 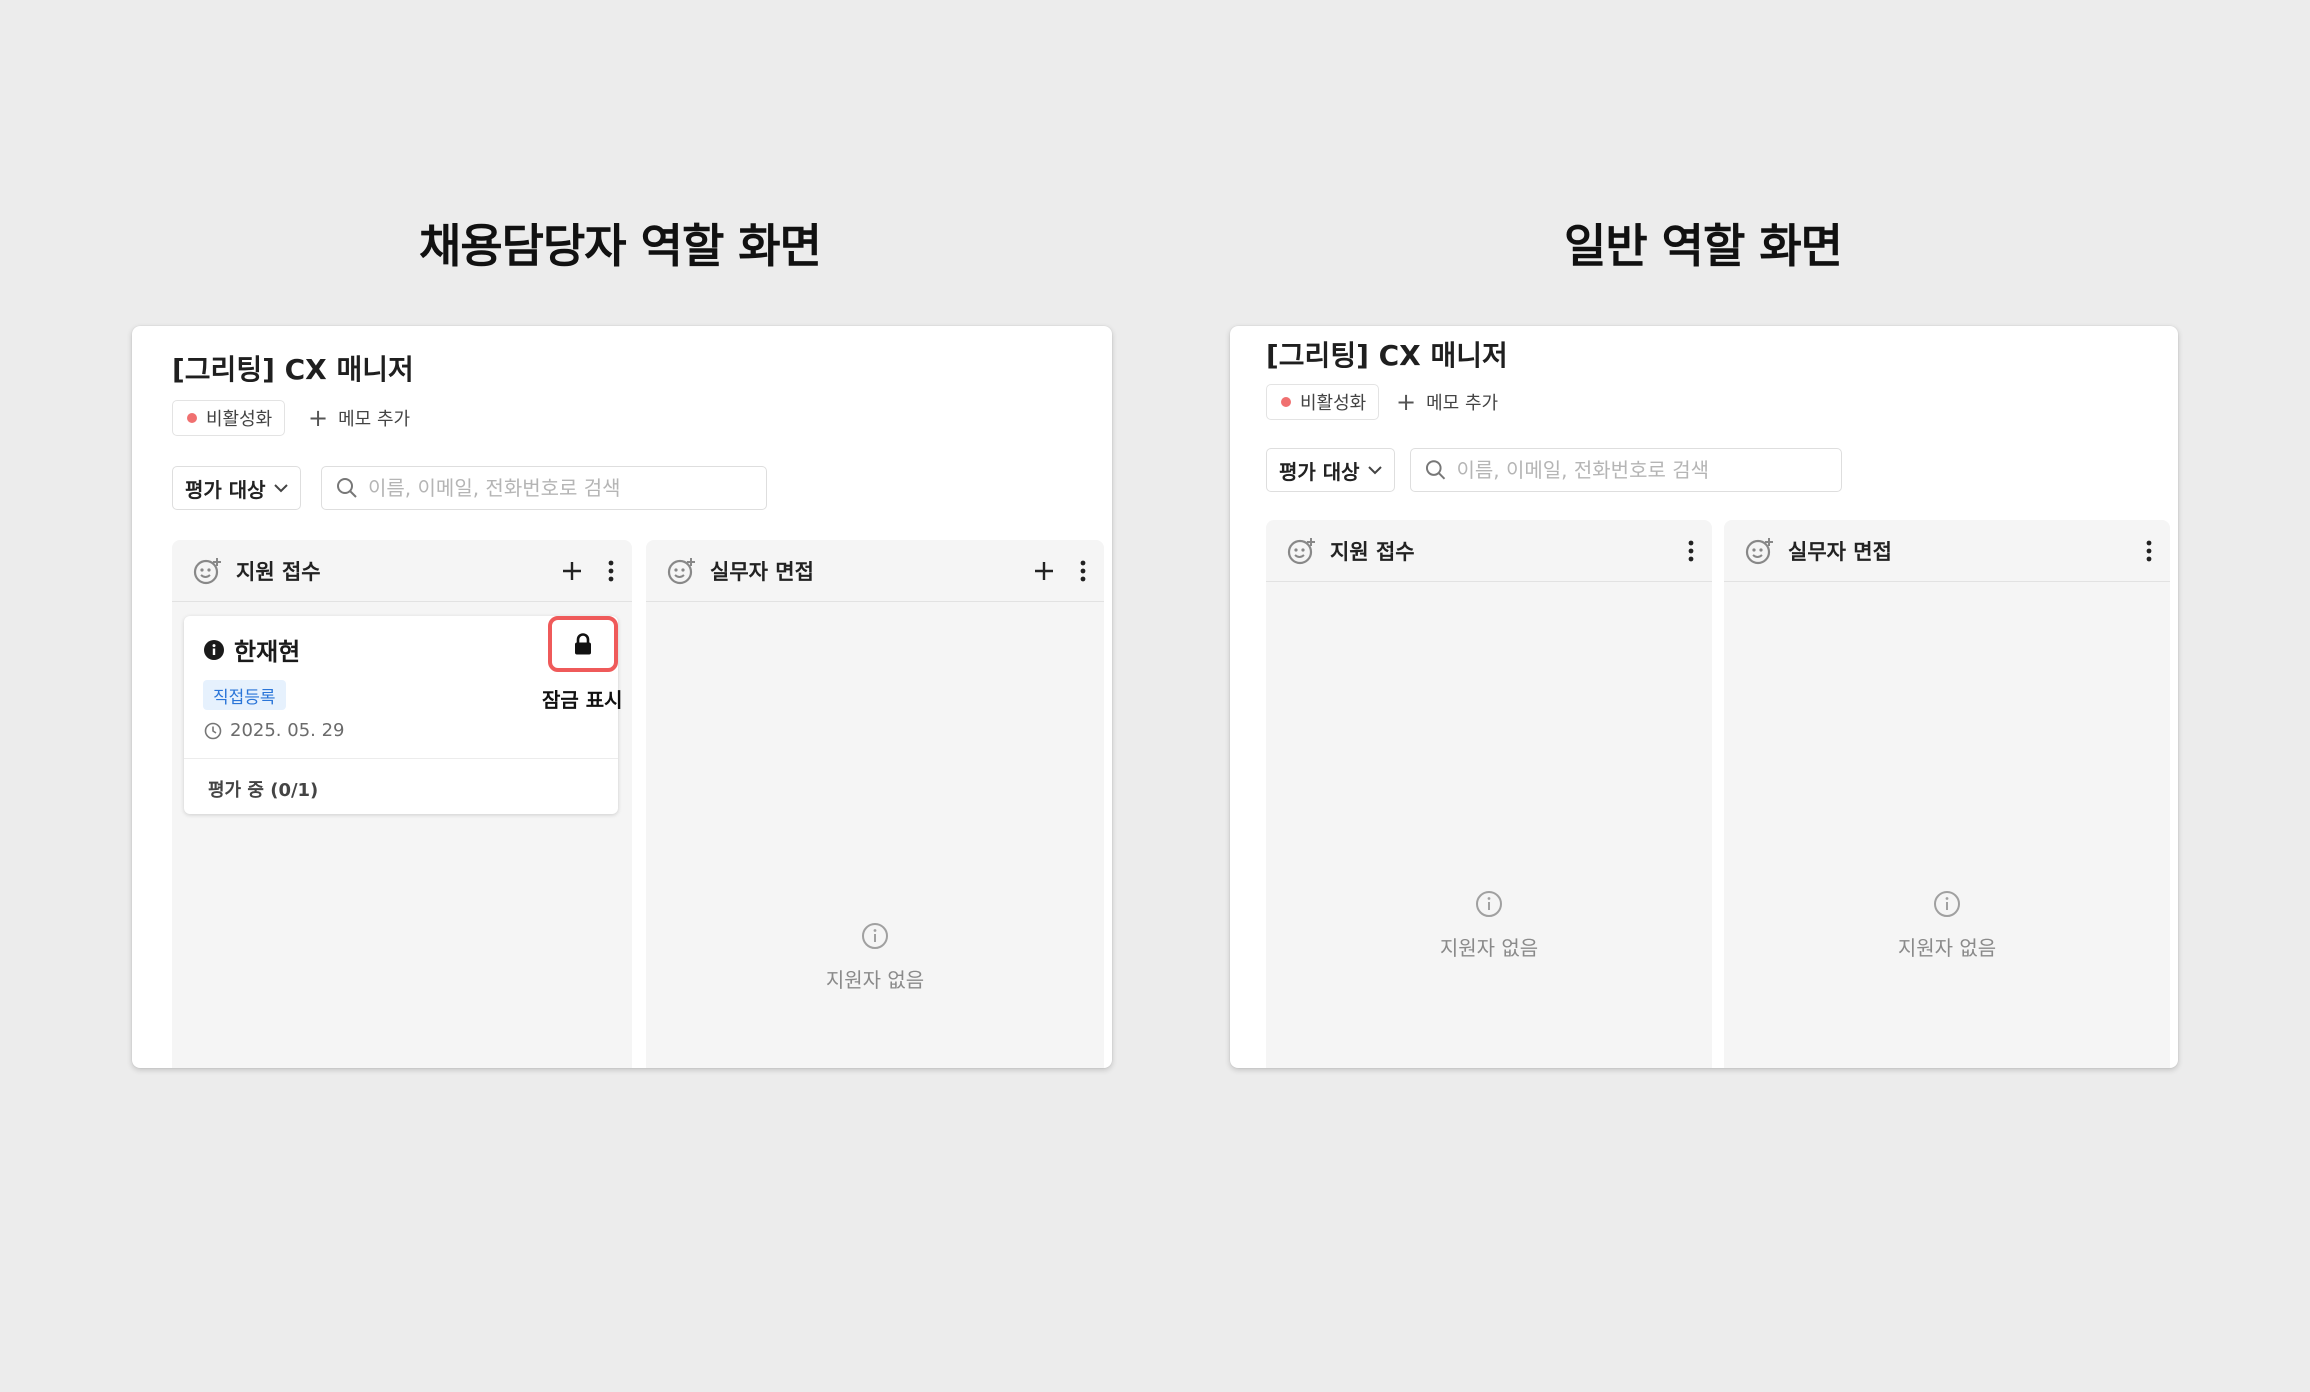 What do you see at coordinates (401, 758) in the screenshot?
I see `card-divider` at bounding box center [401, 758].